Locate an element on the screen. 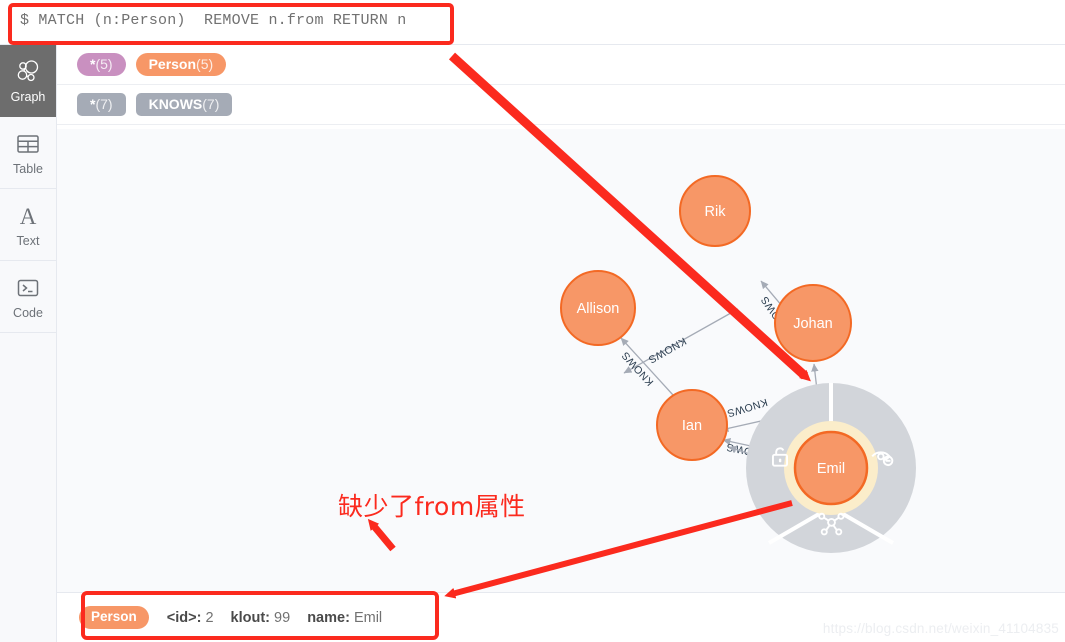  graph-node-johan: Johan is located at coordinates (813, 323).